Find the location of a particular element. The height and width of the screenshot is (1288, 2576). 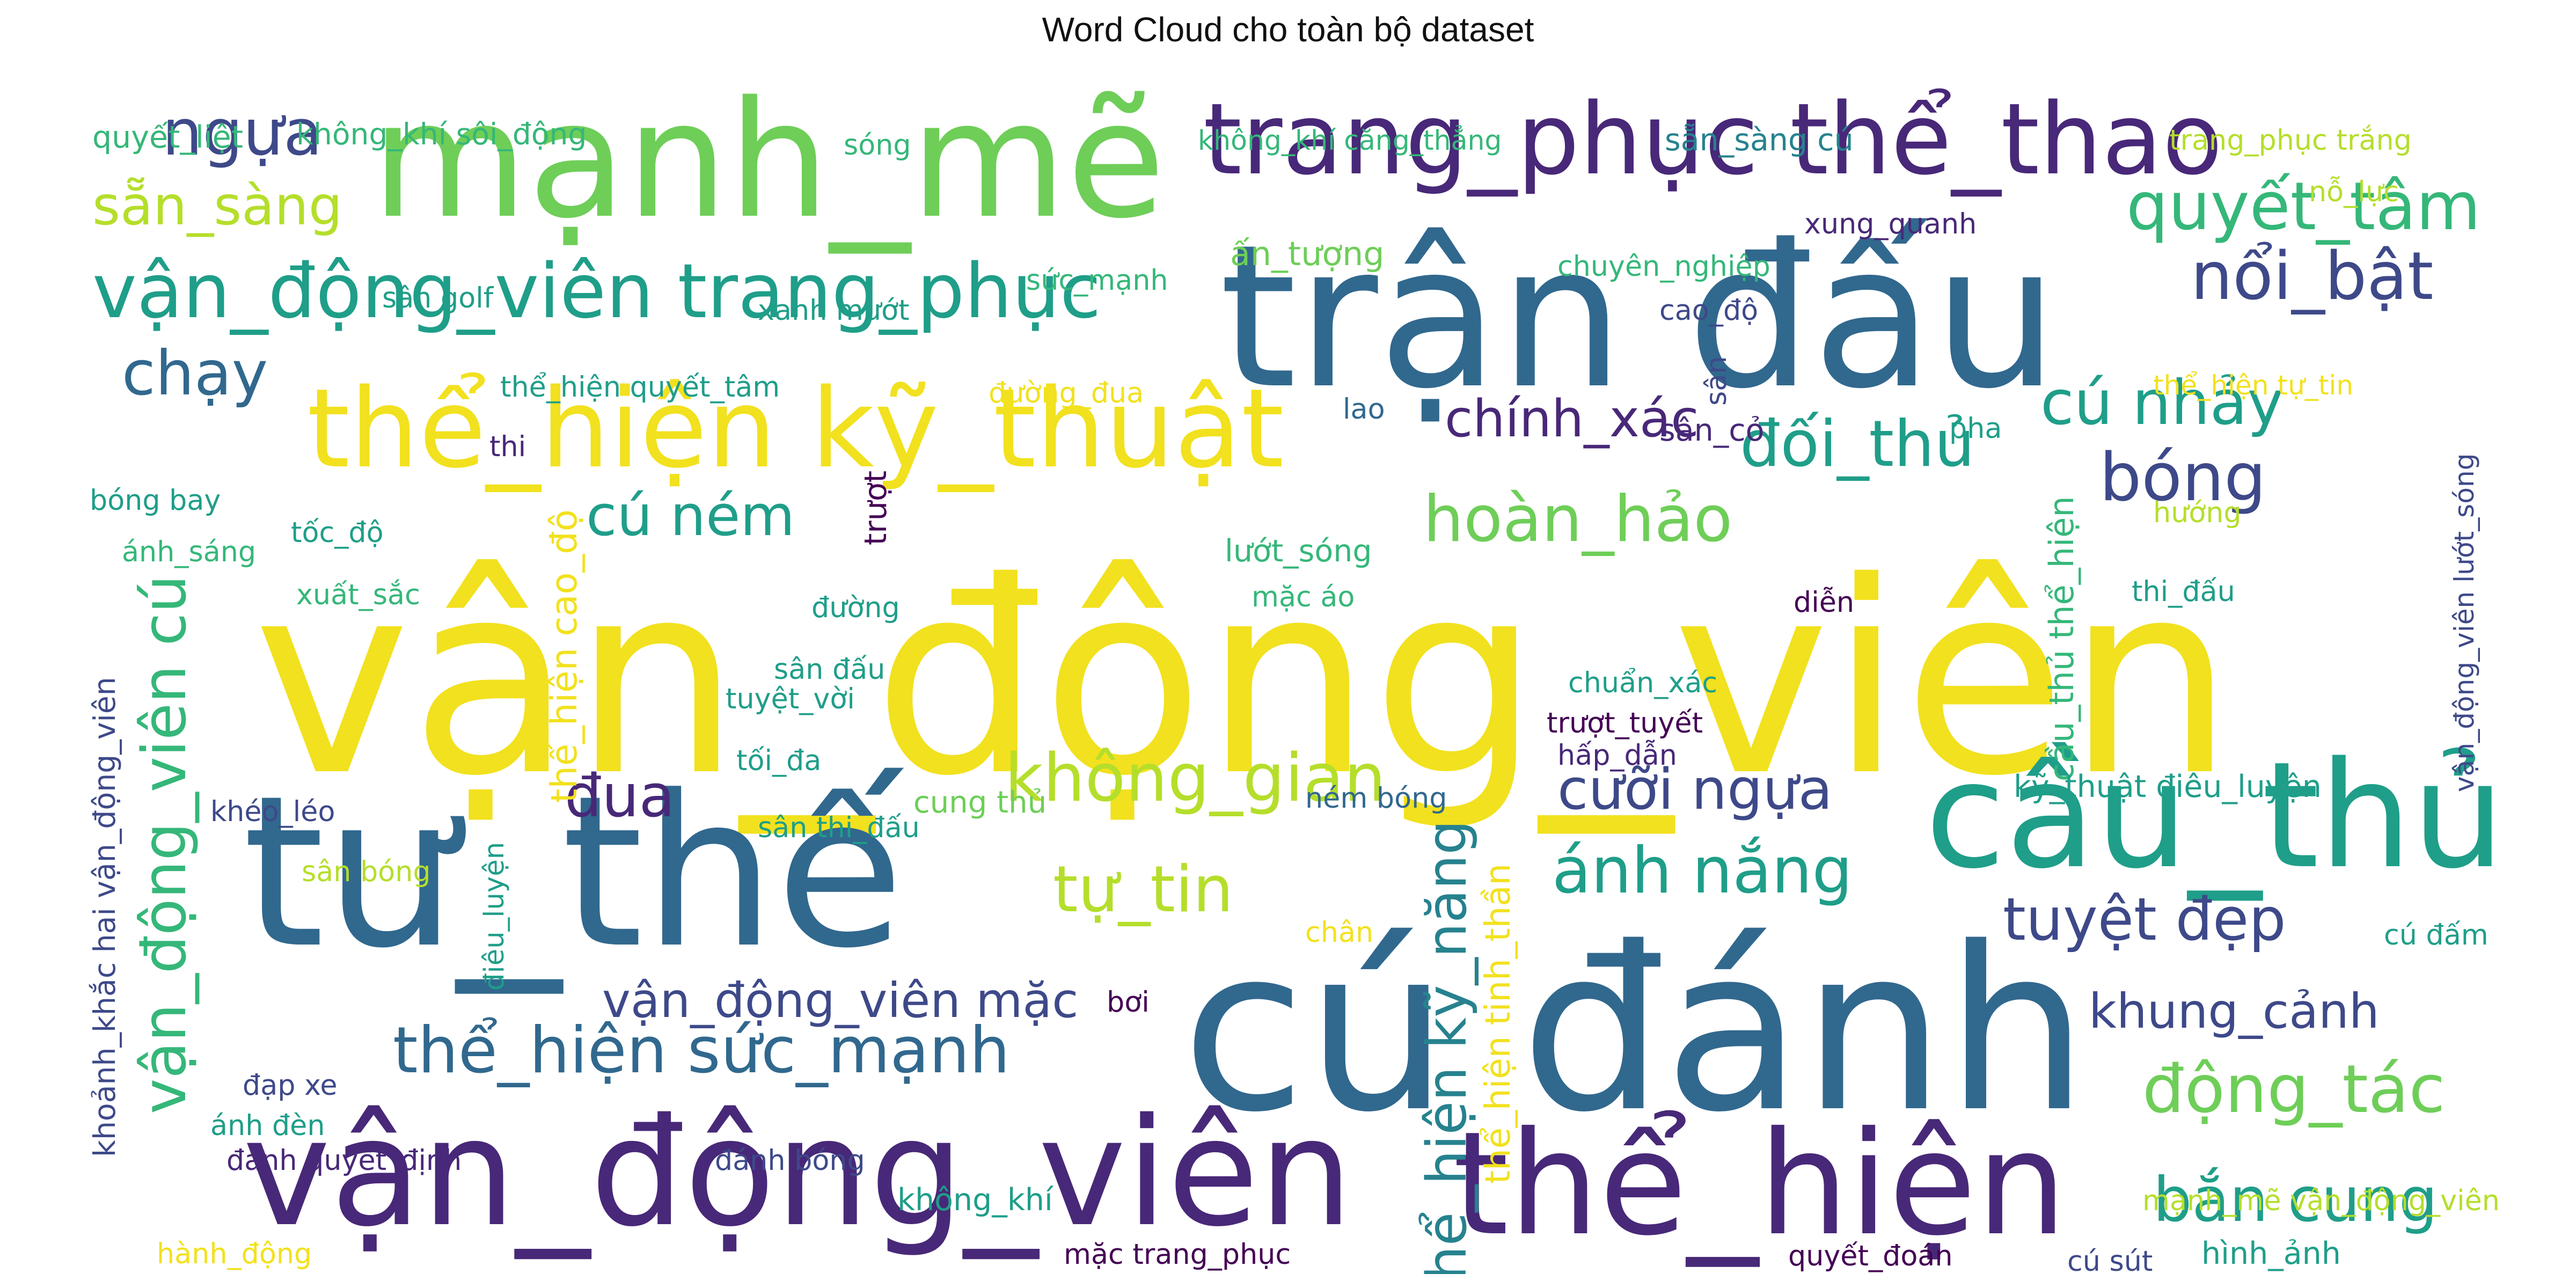

word-cloud-word: sức_mạnh is located at coordinates (1097, 280).